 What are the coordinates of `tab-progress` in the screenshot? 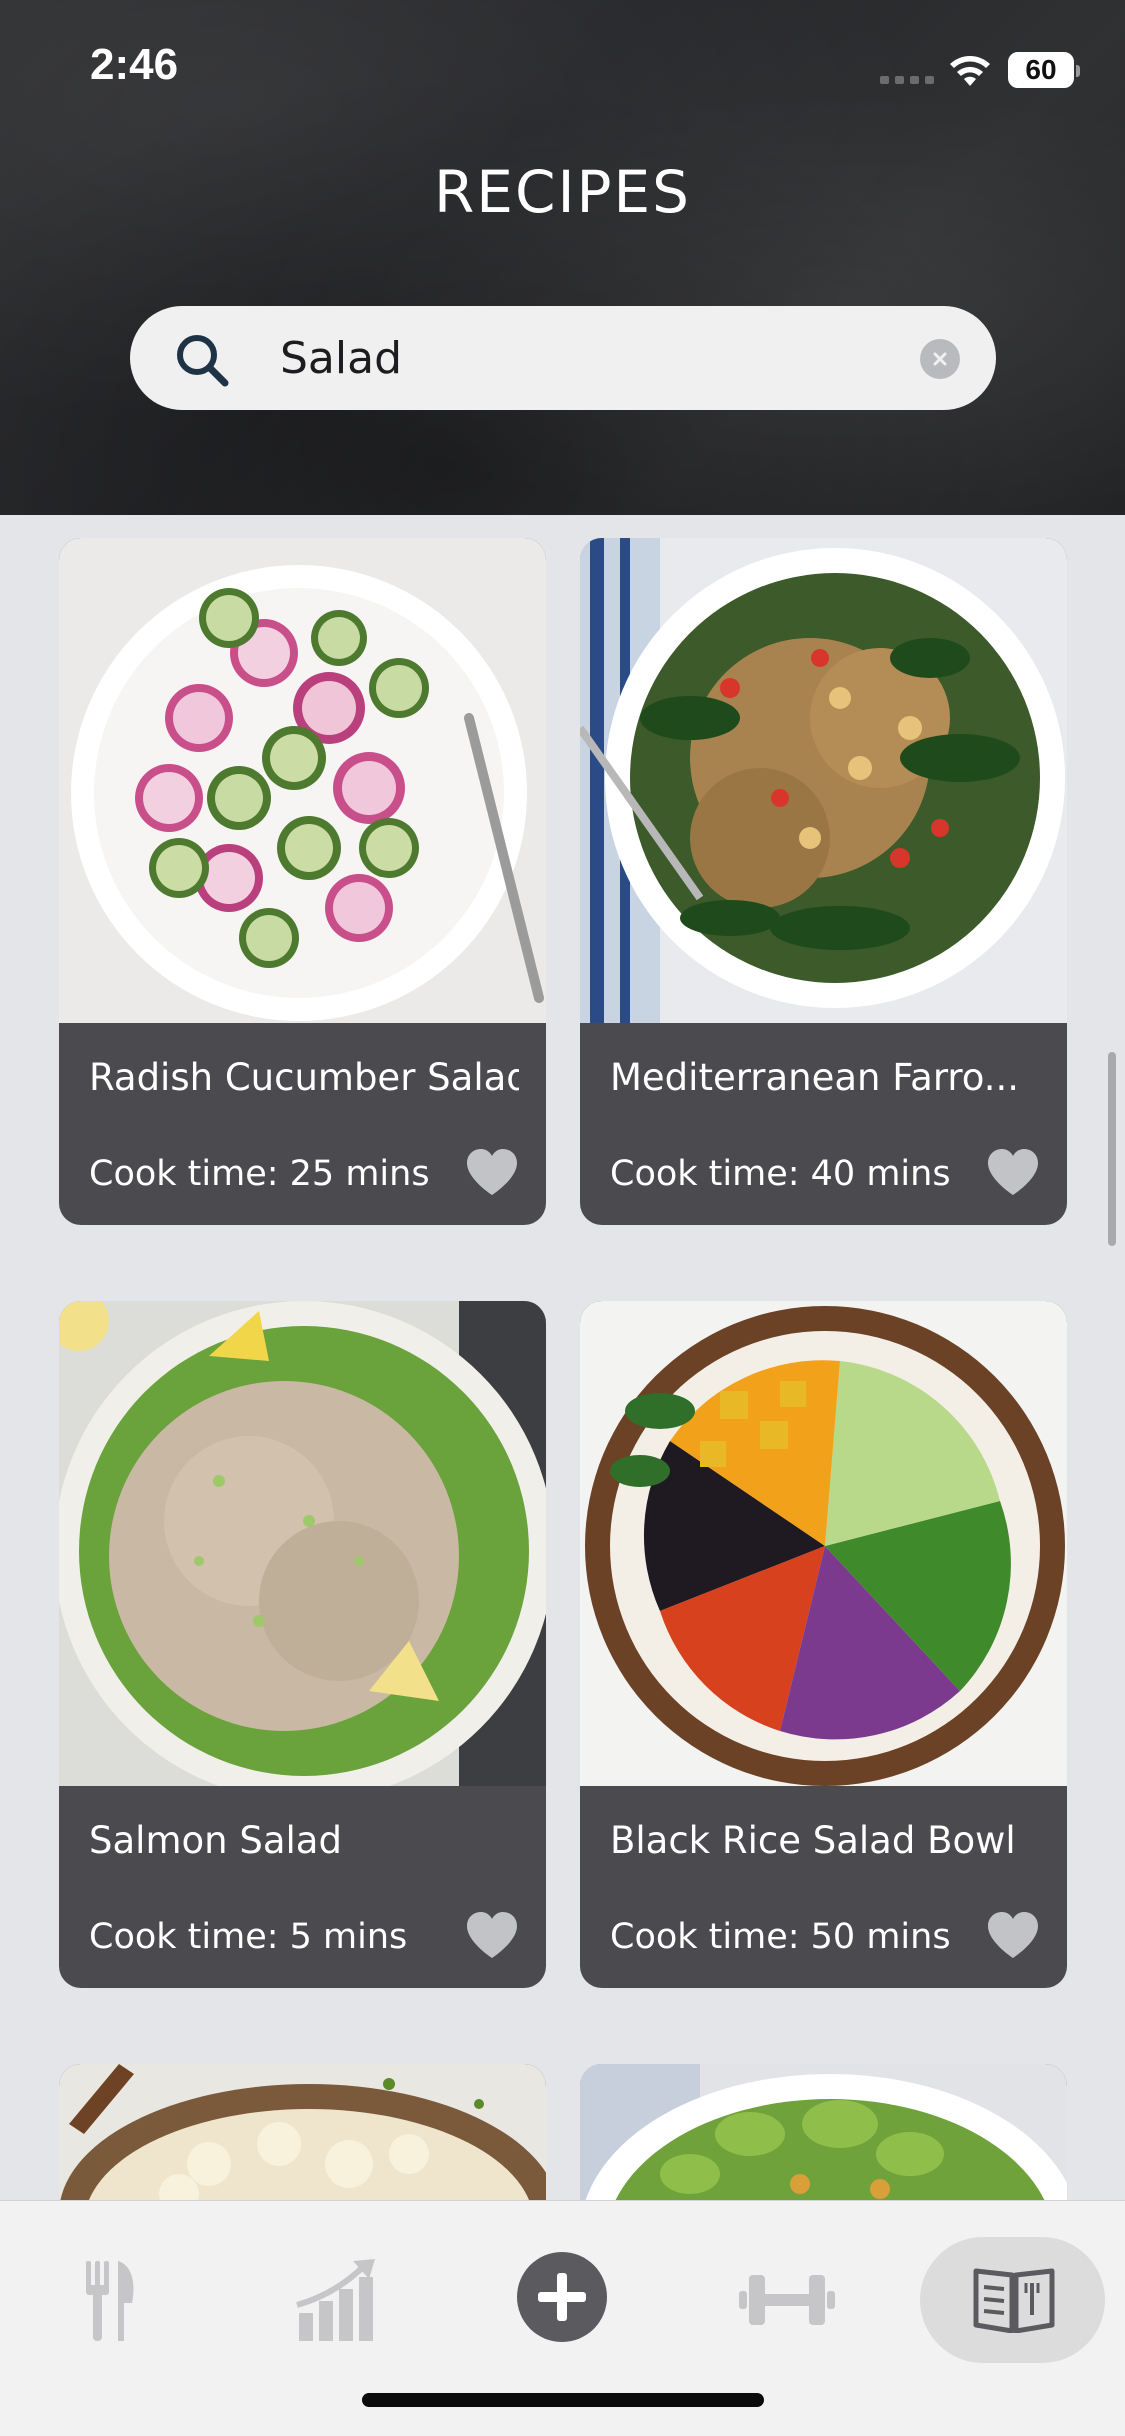 It's located at (337, 2291).